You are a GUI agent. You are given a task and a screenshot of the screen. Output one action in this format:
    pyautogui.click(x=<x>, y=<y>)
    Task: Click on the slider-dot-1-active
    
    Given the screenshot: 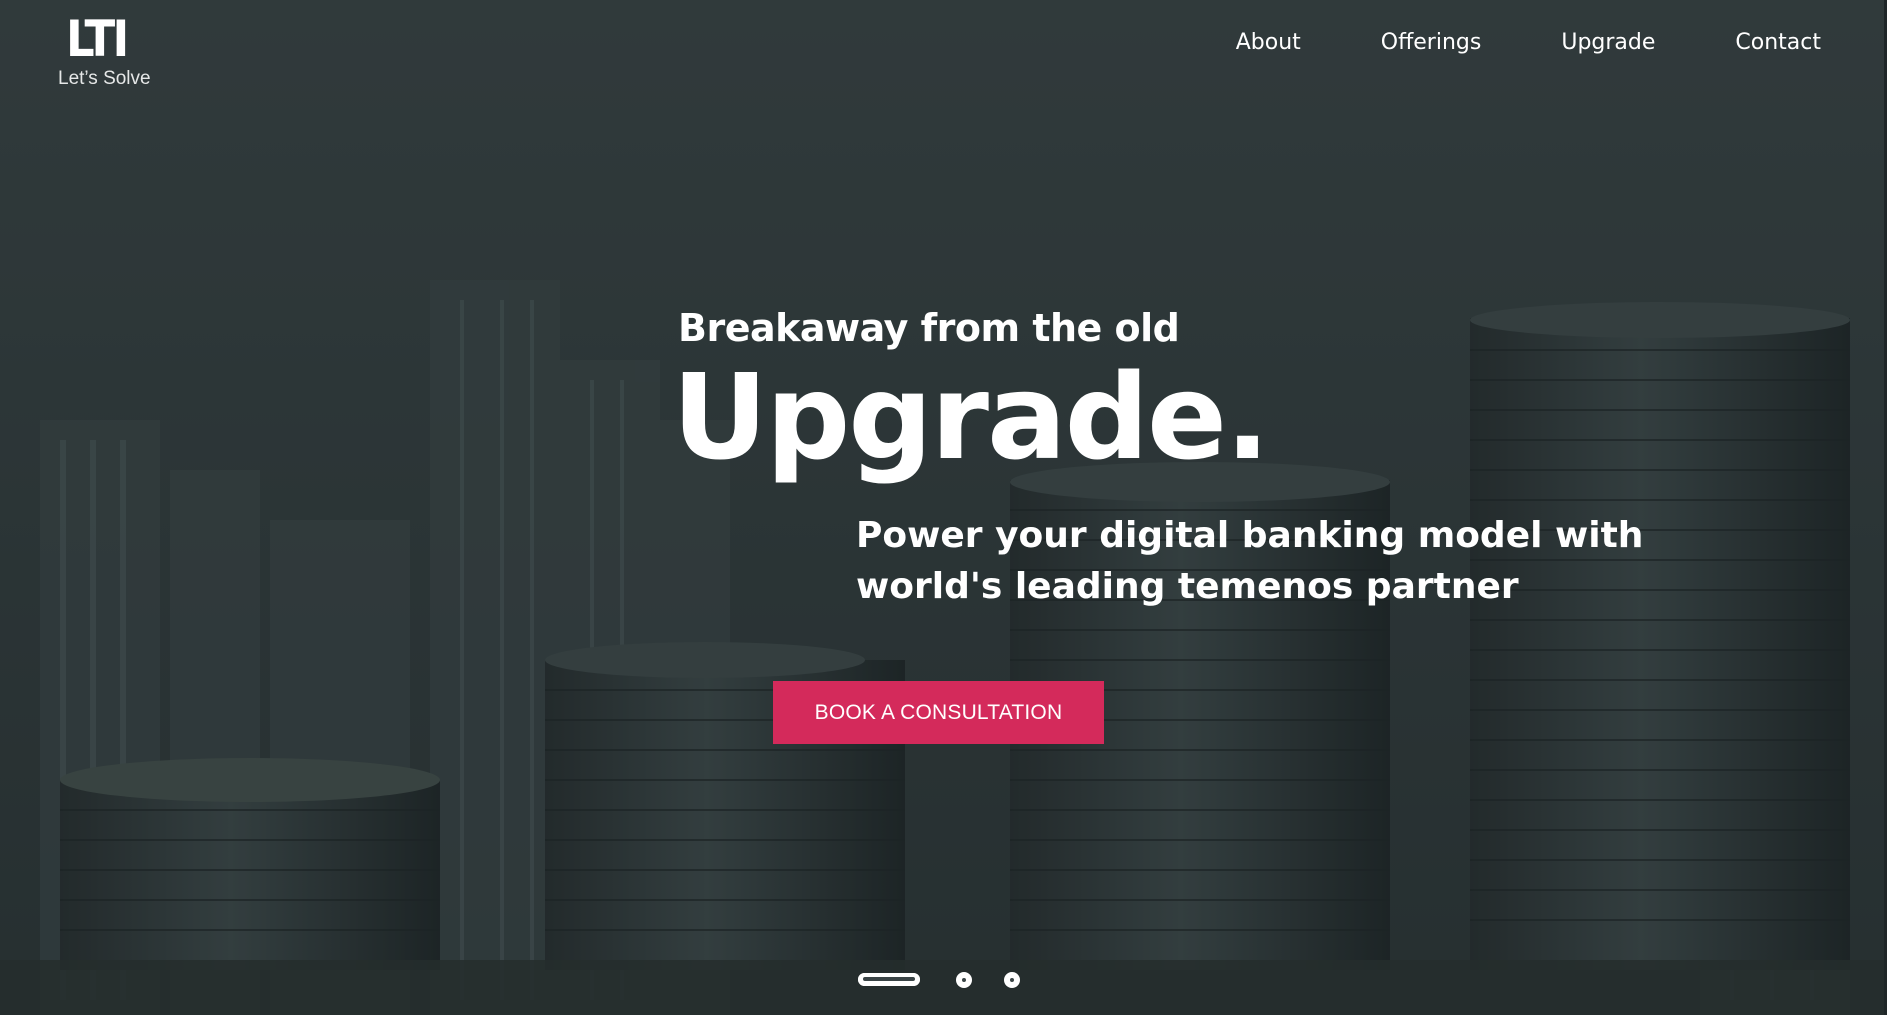 What is the action you would take?
    pyautogui.click(x=889, y=979)
    